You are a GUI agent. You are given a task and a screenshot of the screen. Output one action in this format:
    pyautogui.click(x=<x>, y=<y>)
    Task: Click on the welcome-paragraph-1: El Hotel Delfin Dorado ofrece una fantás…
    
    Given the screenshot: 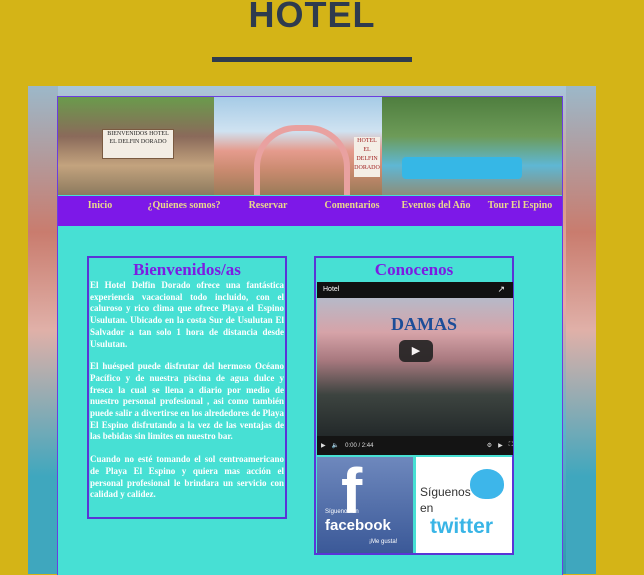 What is the action you would take?
    pyautogui.click(x=187, y=314)
    